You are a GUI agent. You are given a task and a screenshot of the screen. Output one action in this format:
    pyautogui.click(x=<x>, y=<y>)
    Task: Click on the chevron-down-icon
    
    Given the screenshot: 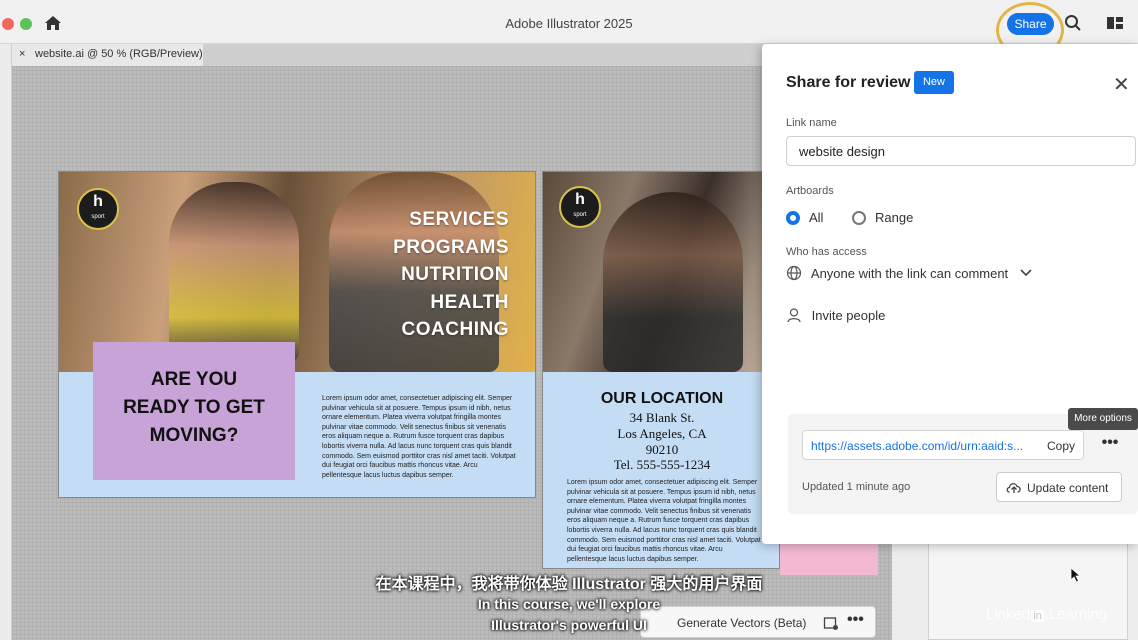 What is the action you would take?
    pyautogui.click(x=1026, y=273)
    